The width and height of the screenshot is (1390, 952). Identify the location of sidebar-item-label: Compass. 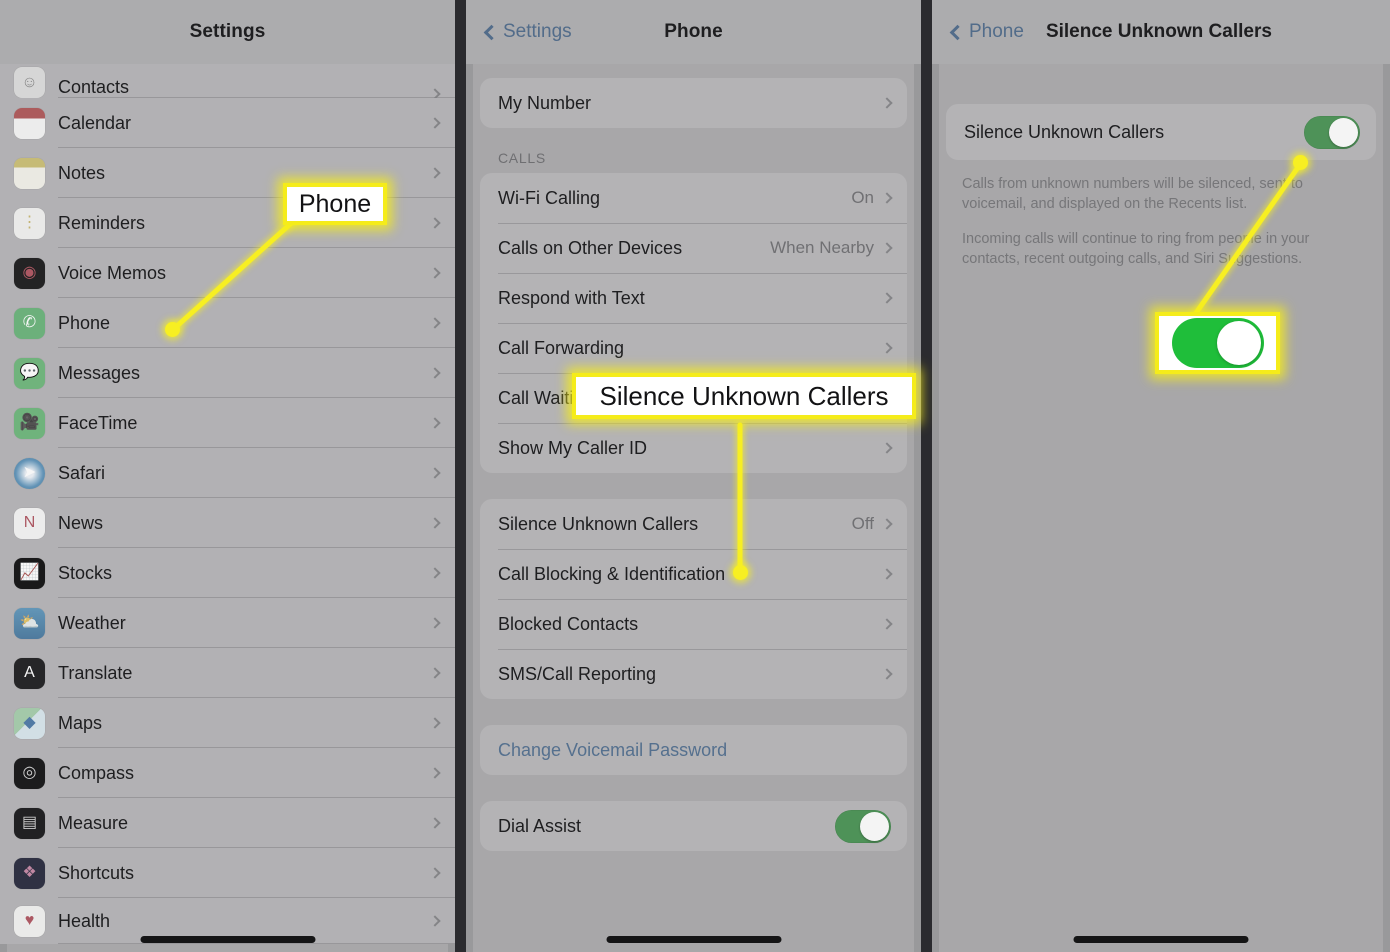
(96, 772).